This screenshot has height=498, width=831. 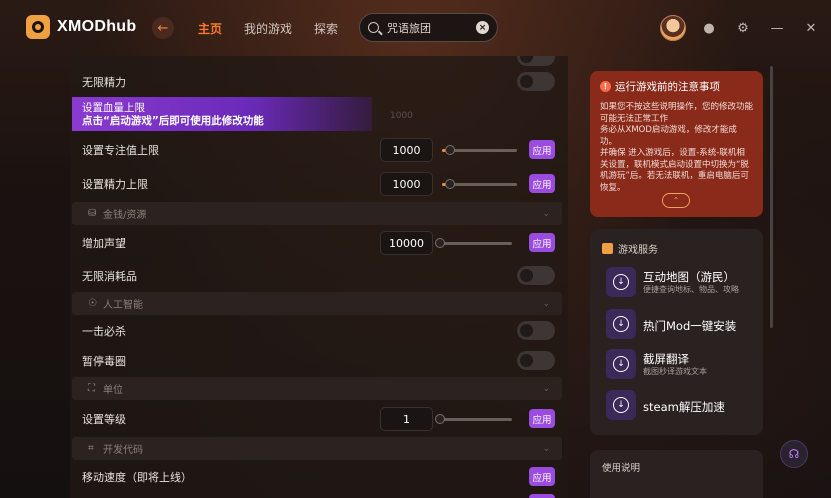 I want to click on service-subtitle: 便捷查询地标、物品、攻略, so click(x=691, y=289).